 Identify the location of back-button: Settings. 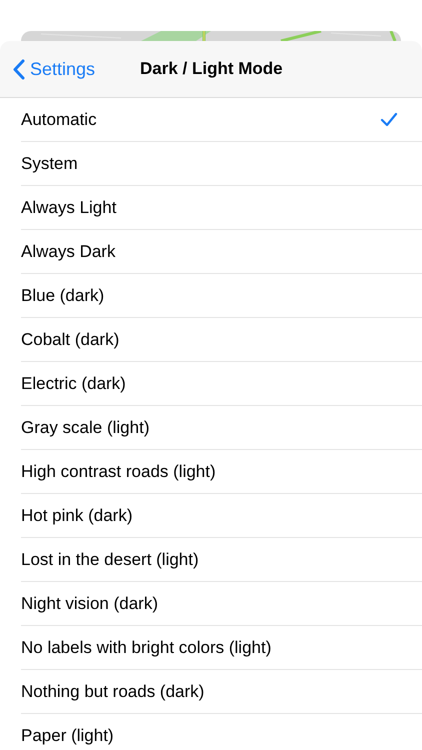
(48, 69).